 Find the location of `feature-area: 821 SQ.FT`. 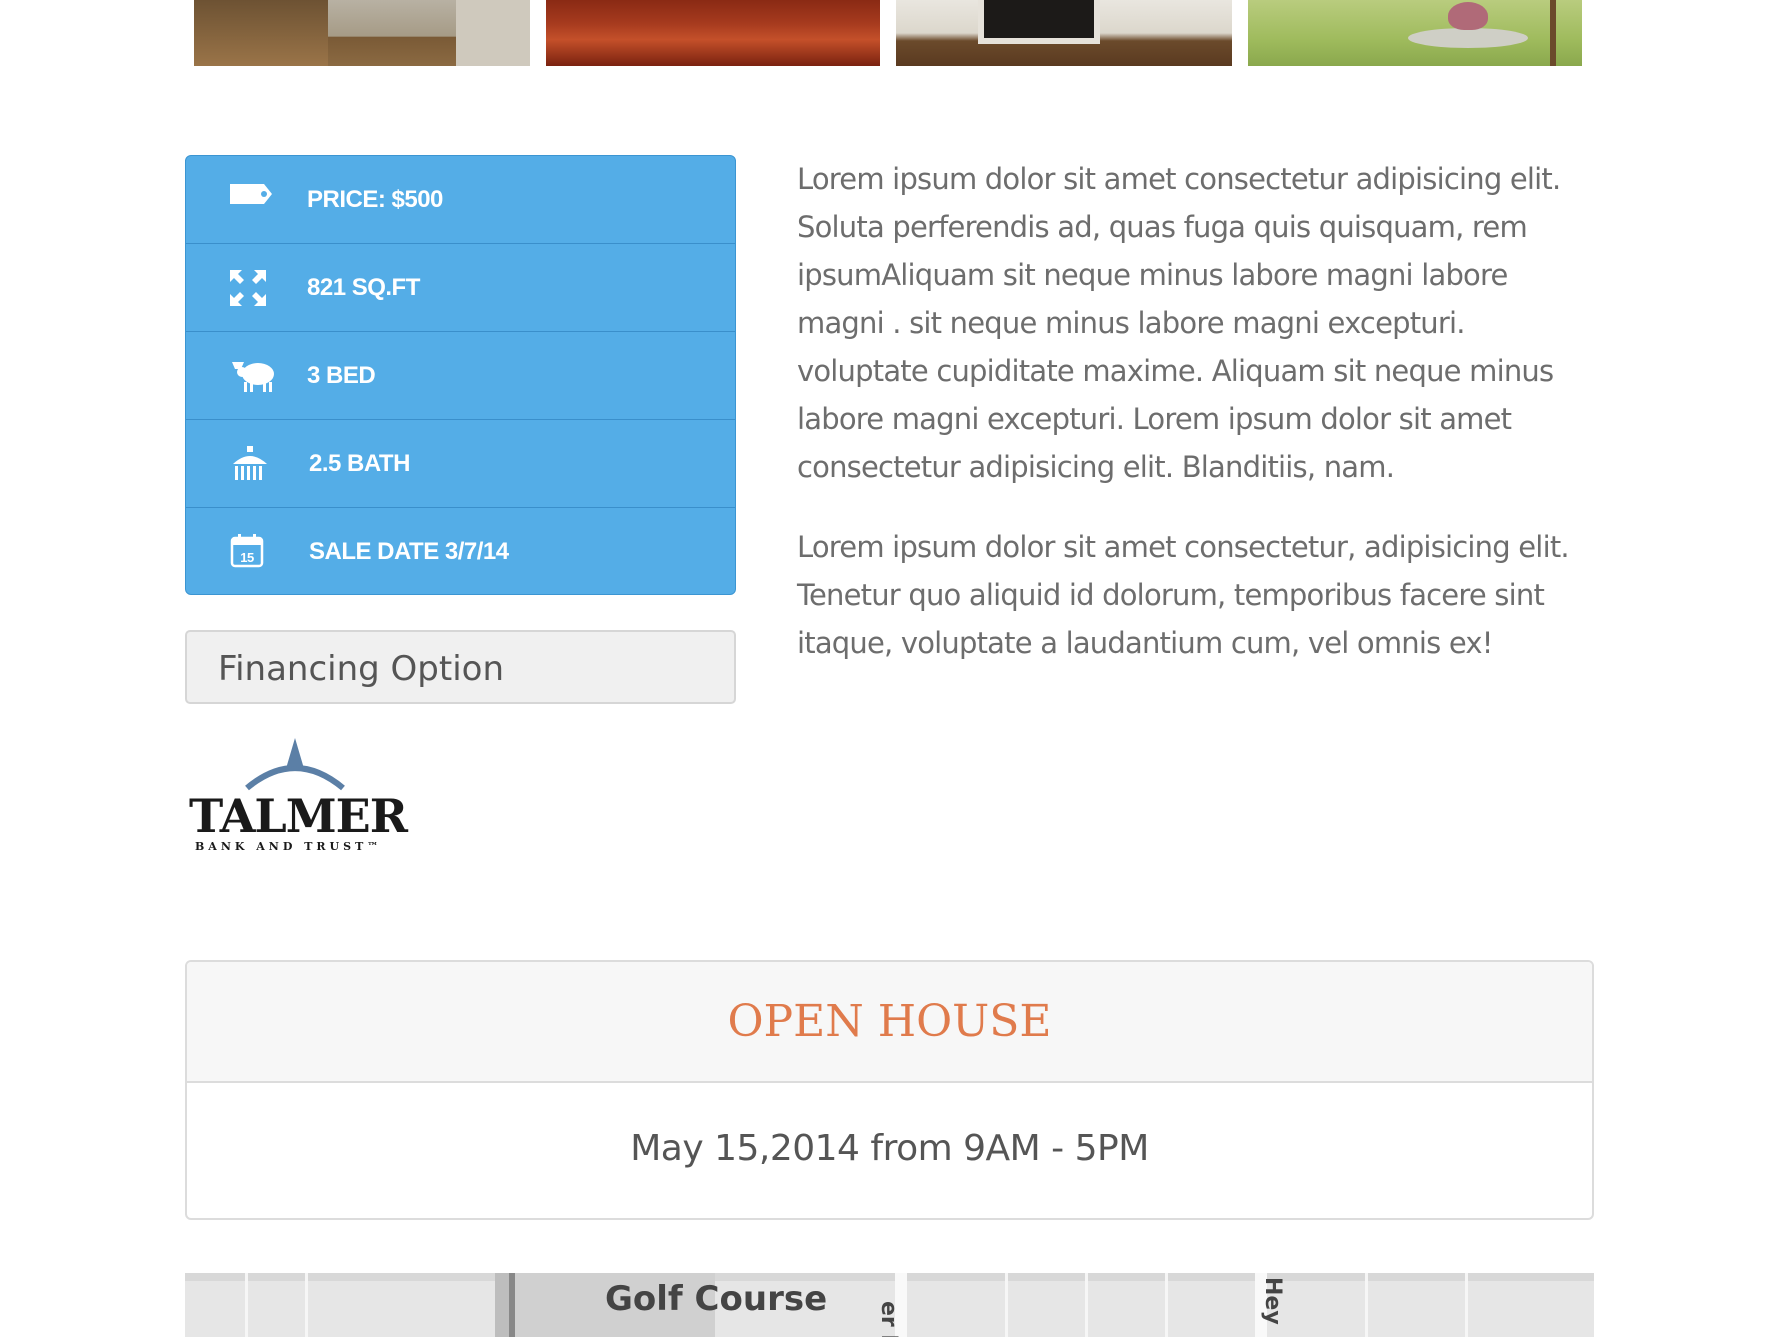

feature-area: 821 SQ.FT is located at coordinates (460, 288).